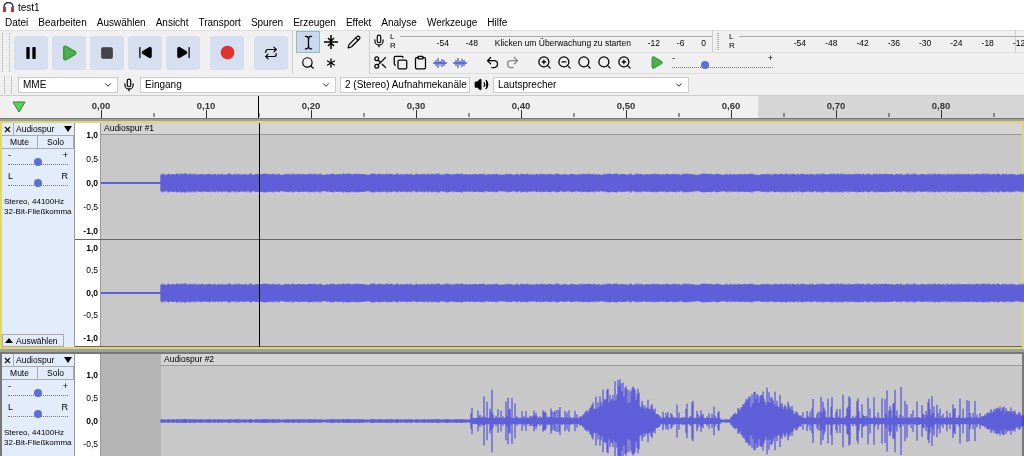 This screenshot has width=1024, height=456. Describe the element at coordinates (562, 42) in the screenshot. I see `meter-hint: Klicken um Überwachung zu starten` at that location.